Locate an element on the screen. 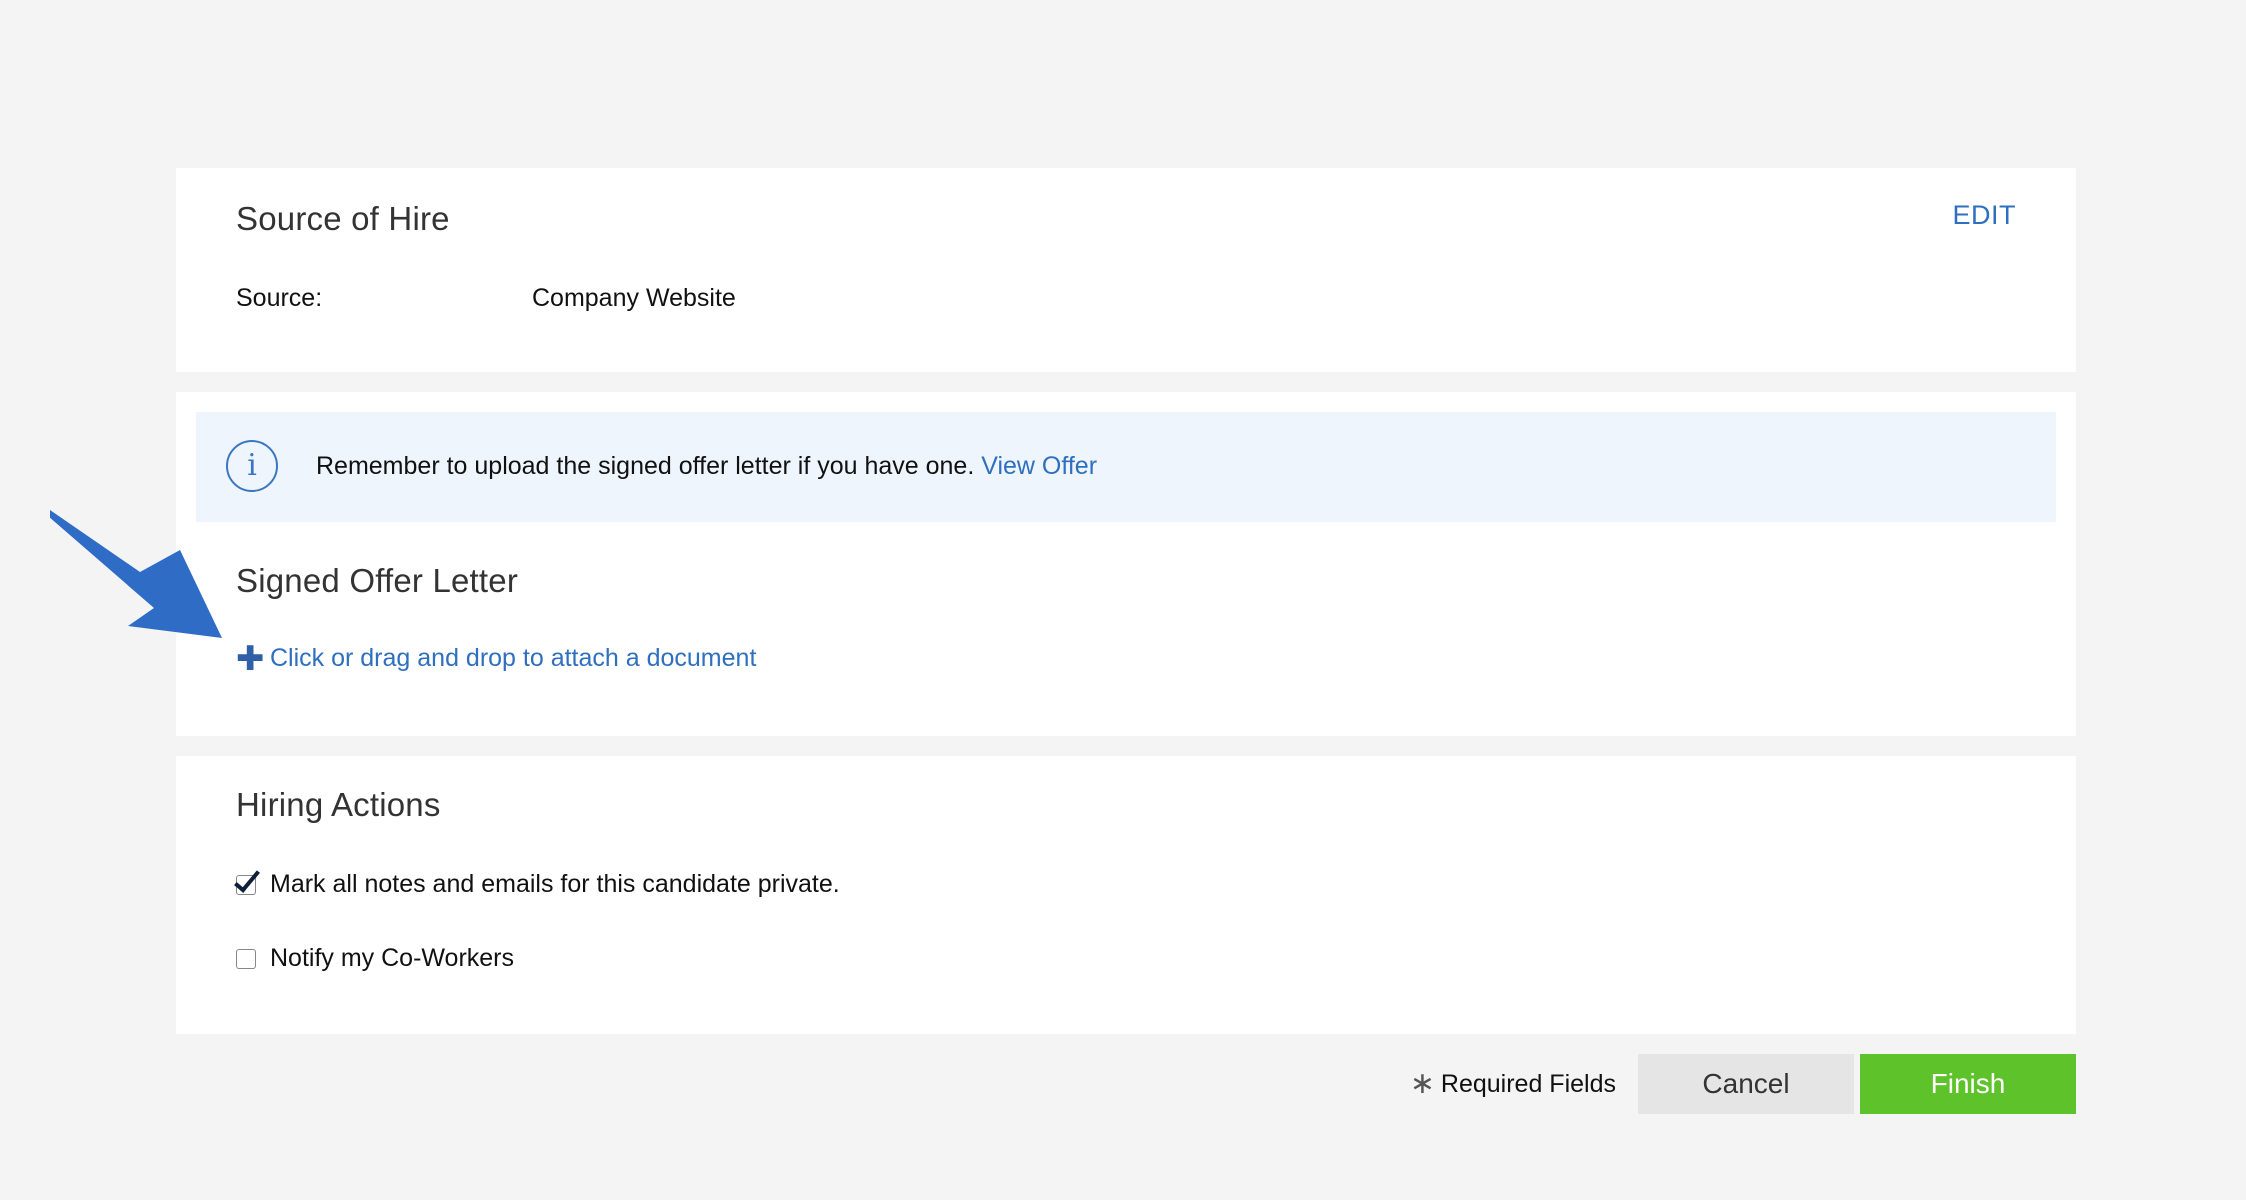 The width and height of the screenshot is (2246, 1200). form-footer: ∗ Required Fields Cancel Finish is located at coordinates (1743, 1084).